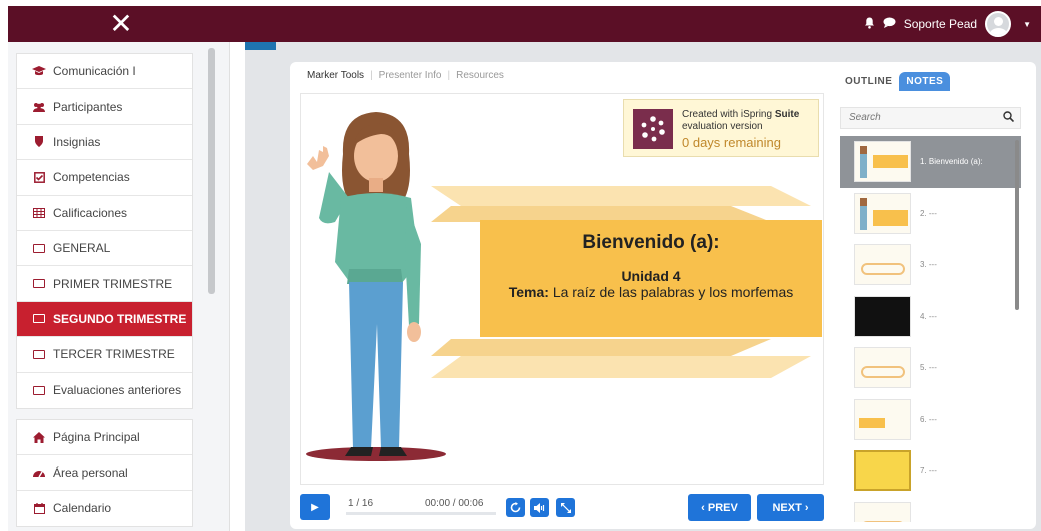 The width and height of the screenshot is (1041, 531). I want to click on volume-button, so click(539, 507).